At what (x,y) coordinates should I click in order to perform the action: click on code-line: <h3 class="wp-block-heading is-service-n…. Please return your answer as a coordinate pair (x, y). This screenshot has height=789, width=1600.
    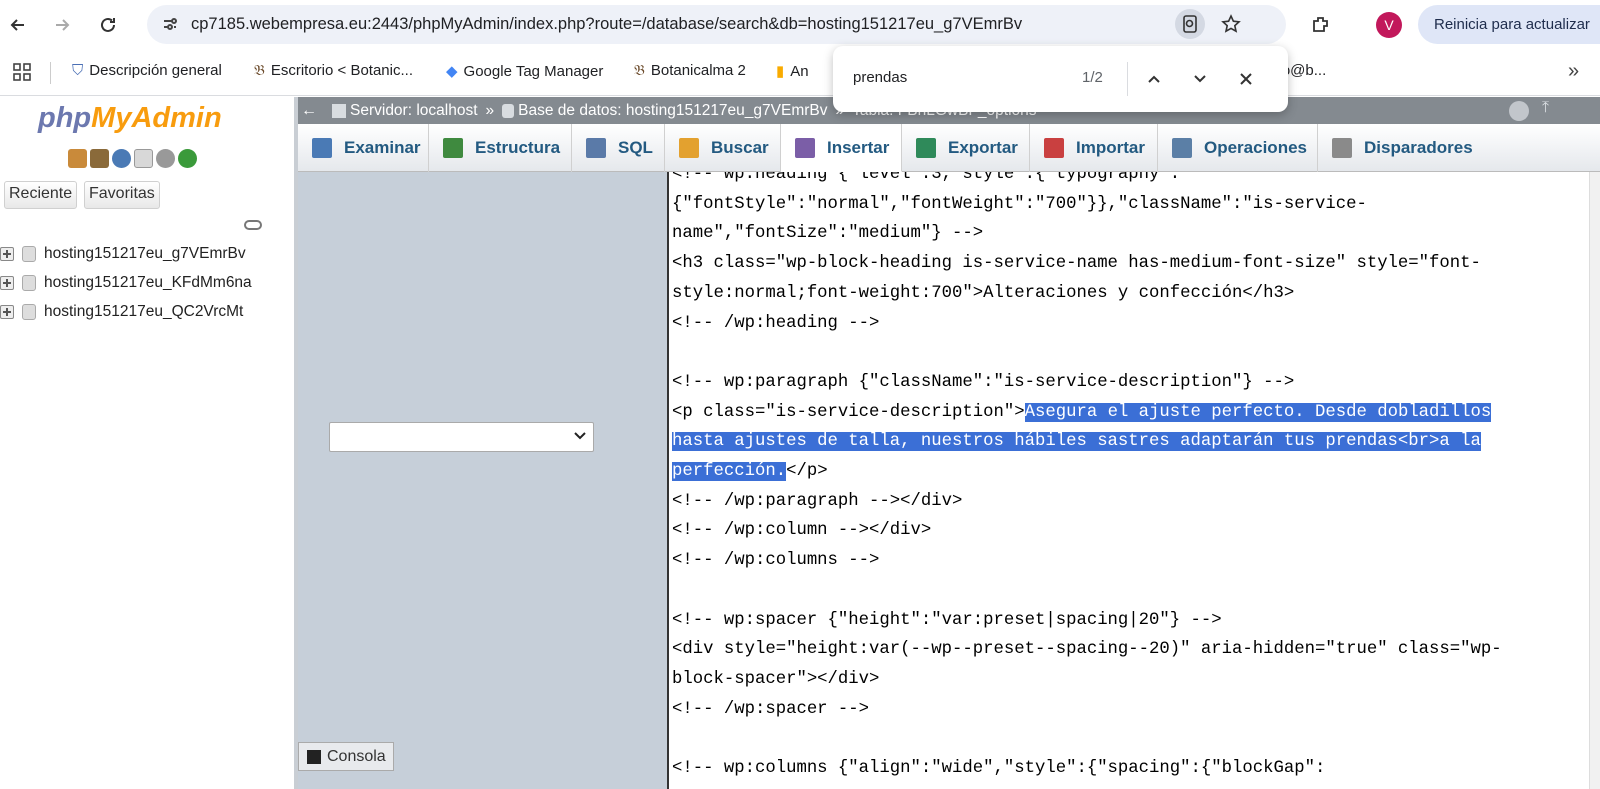
    Looking at the image, I should click on (1076, 264).